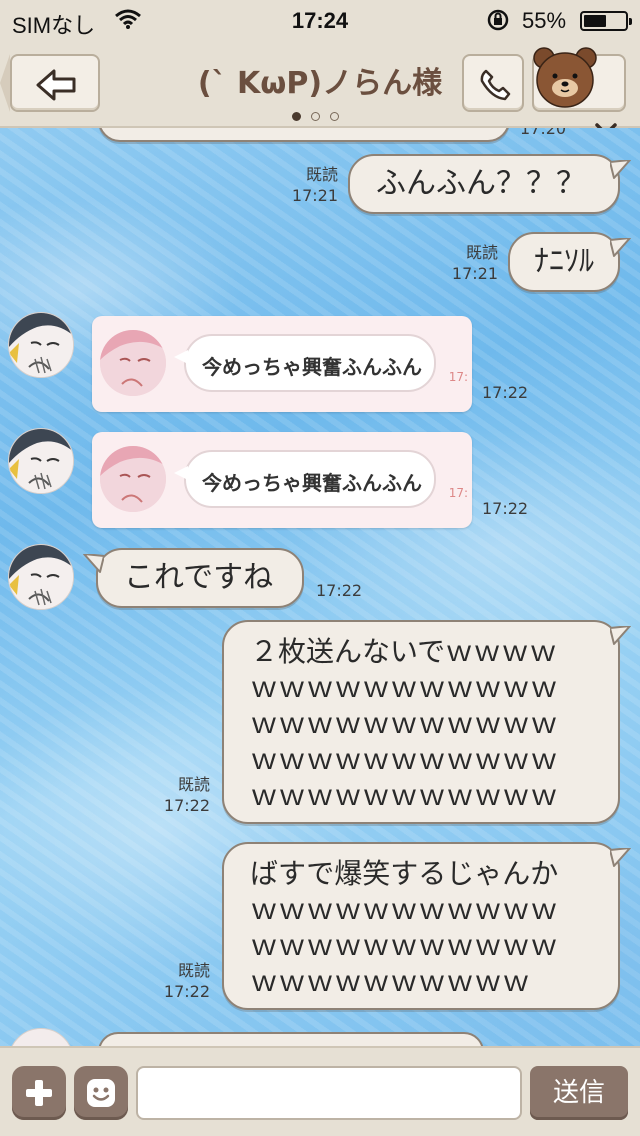  Describe the element at coordinates (544, 20) in the screenshot. I see `battery-percent: 55%` at that location.